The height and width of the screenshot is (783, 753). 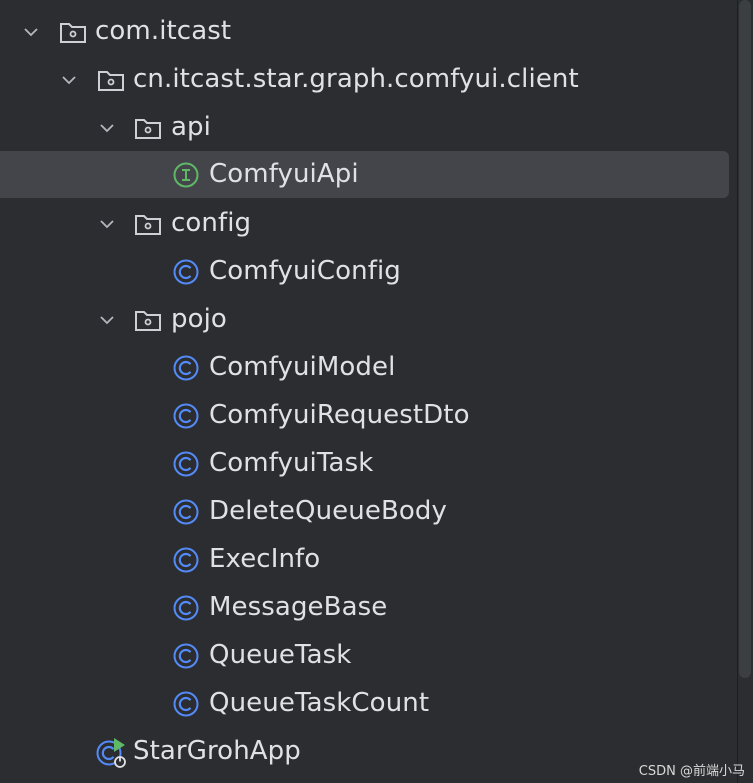 I want to click on tree-node-label: ComfyuiTask, so click(x=291, y=463).